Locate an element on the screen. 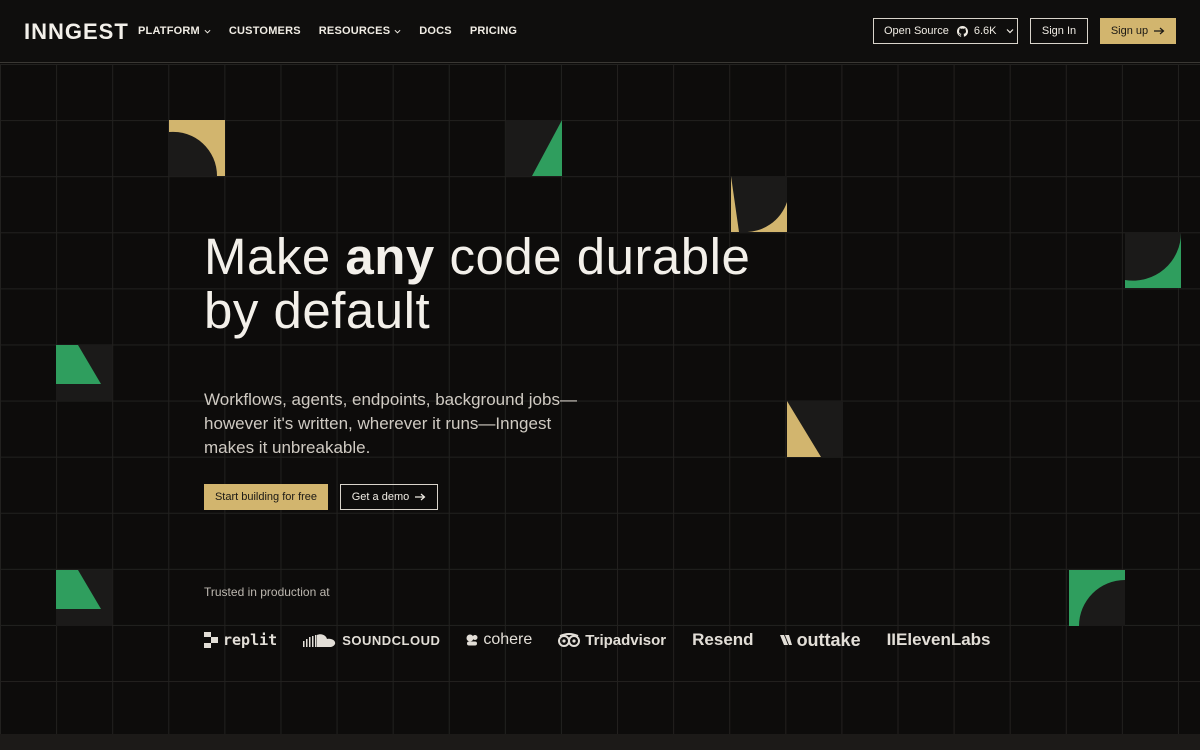 This screenshot has width=1200, height=750. nav-docs-label: DOCS is located at coordinates (435, 31).